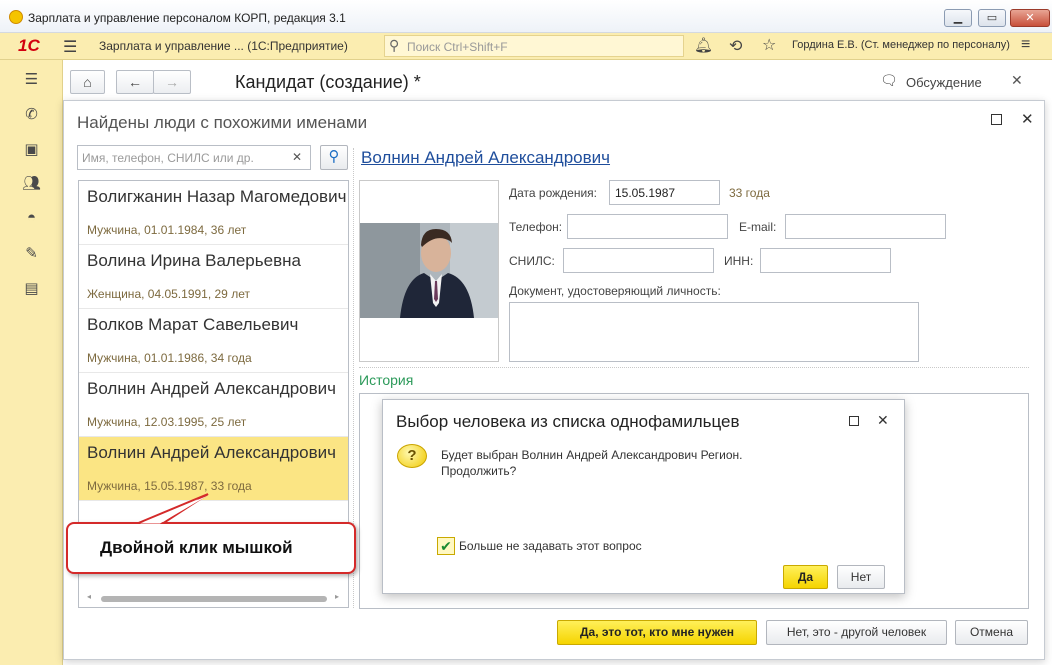 This screenshot has width=1052, height=665. What do you see at coordinates (805, 577) in the screenshot?
I see `confirm-yes-button: Да` at bounding box center [805, 577].